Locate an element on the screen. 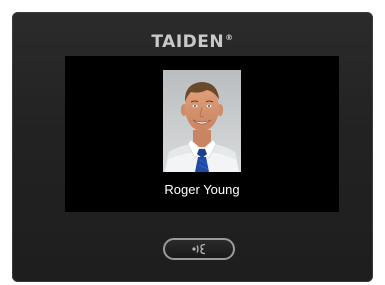  participant-portrait-image is located at coordinates (202, 121).